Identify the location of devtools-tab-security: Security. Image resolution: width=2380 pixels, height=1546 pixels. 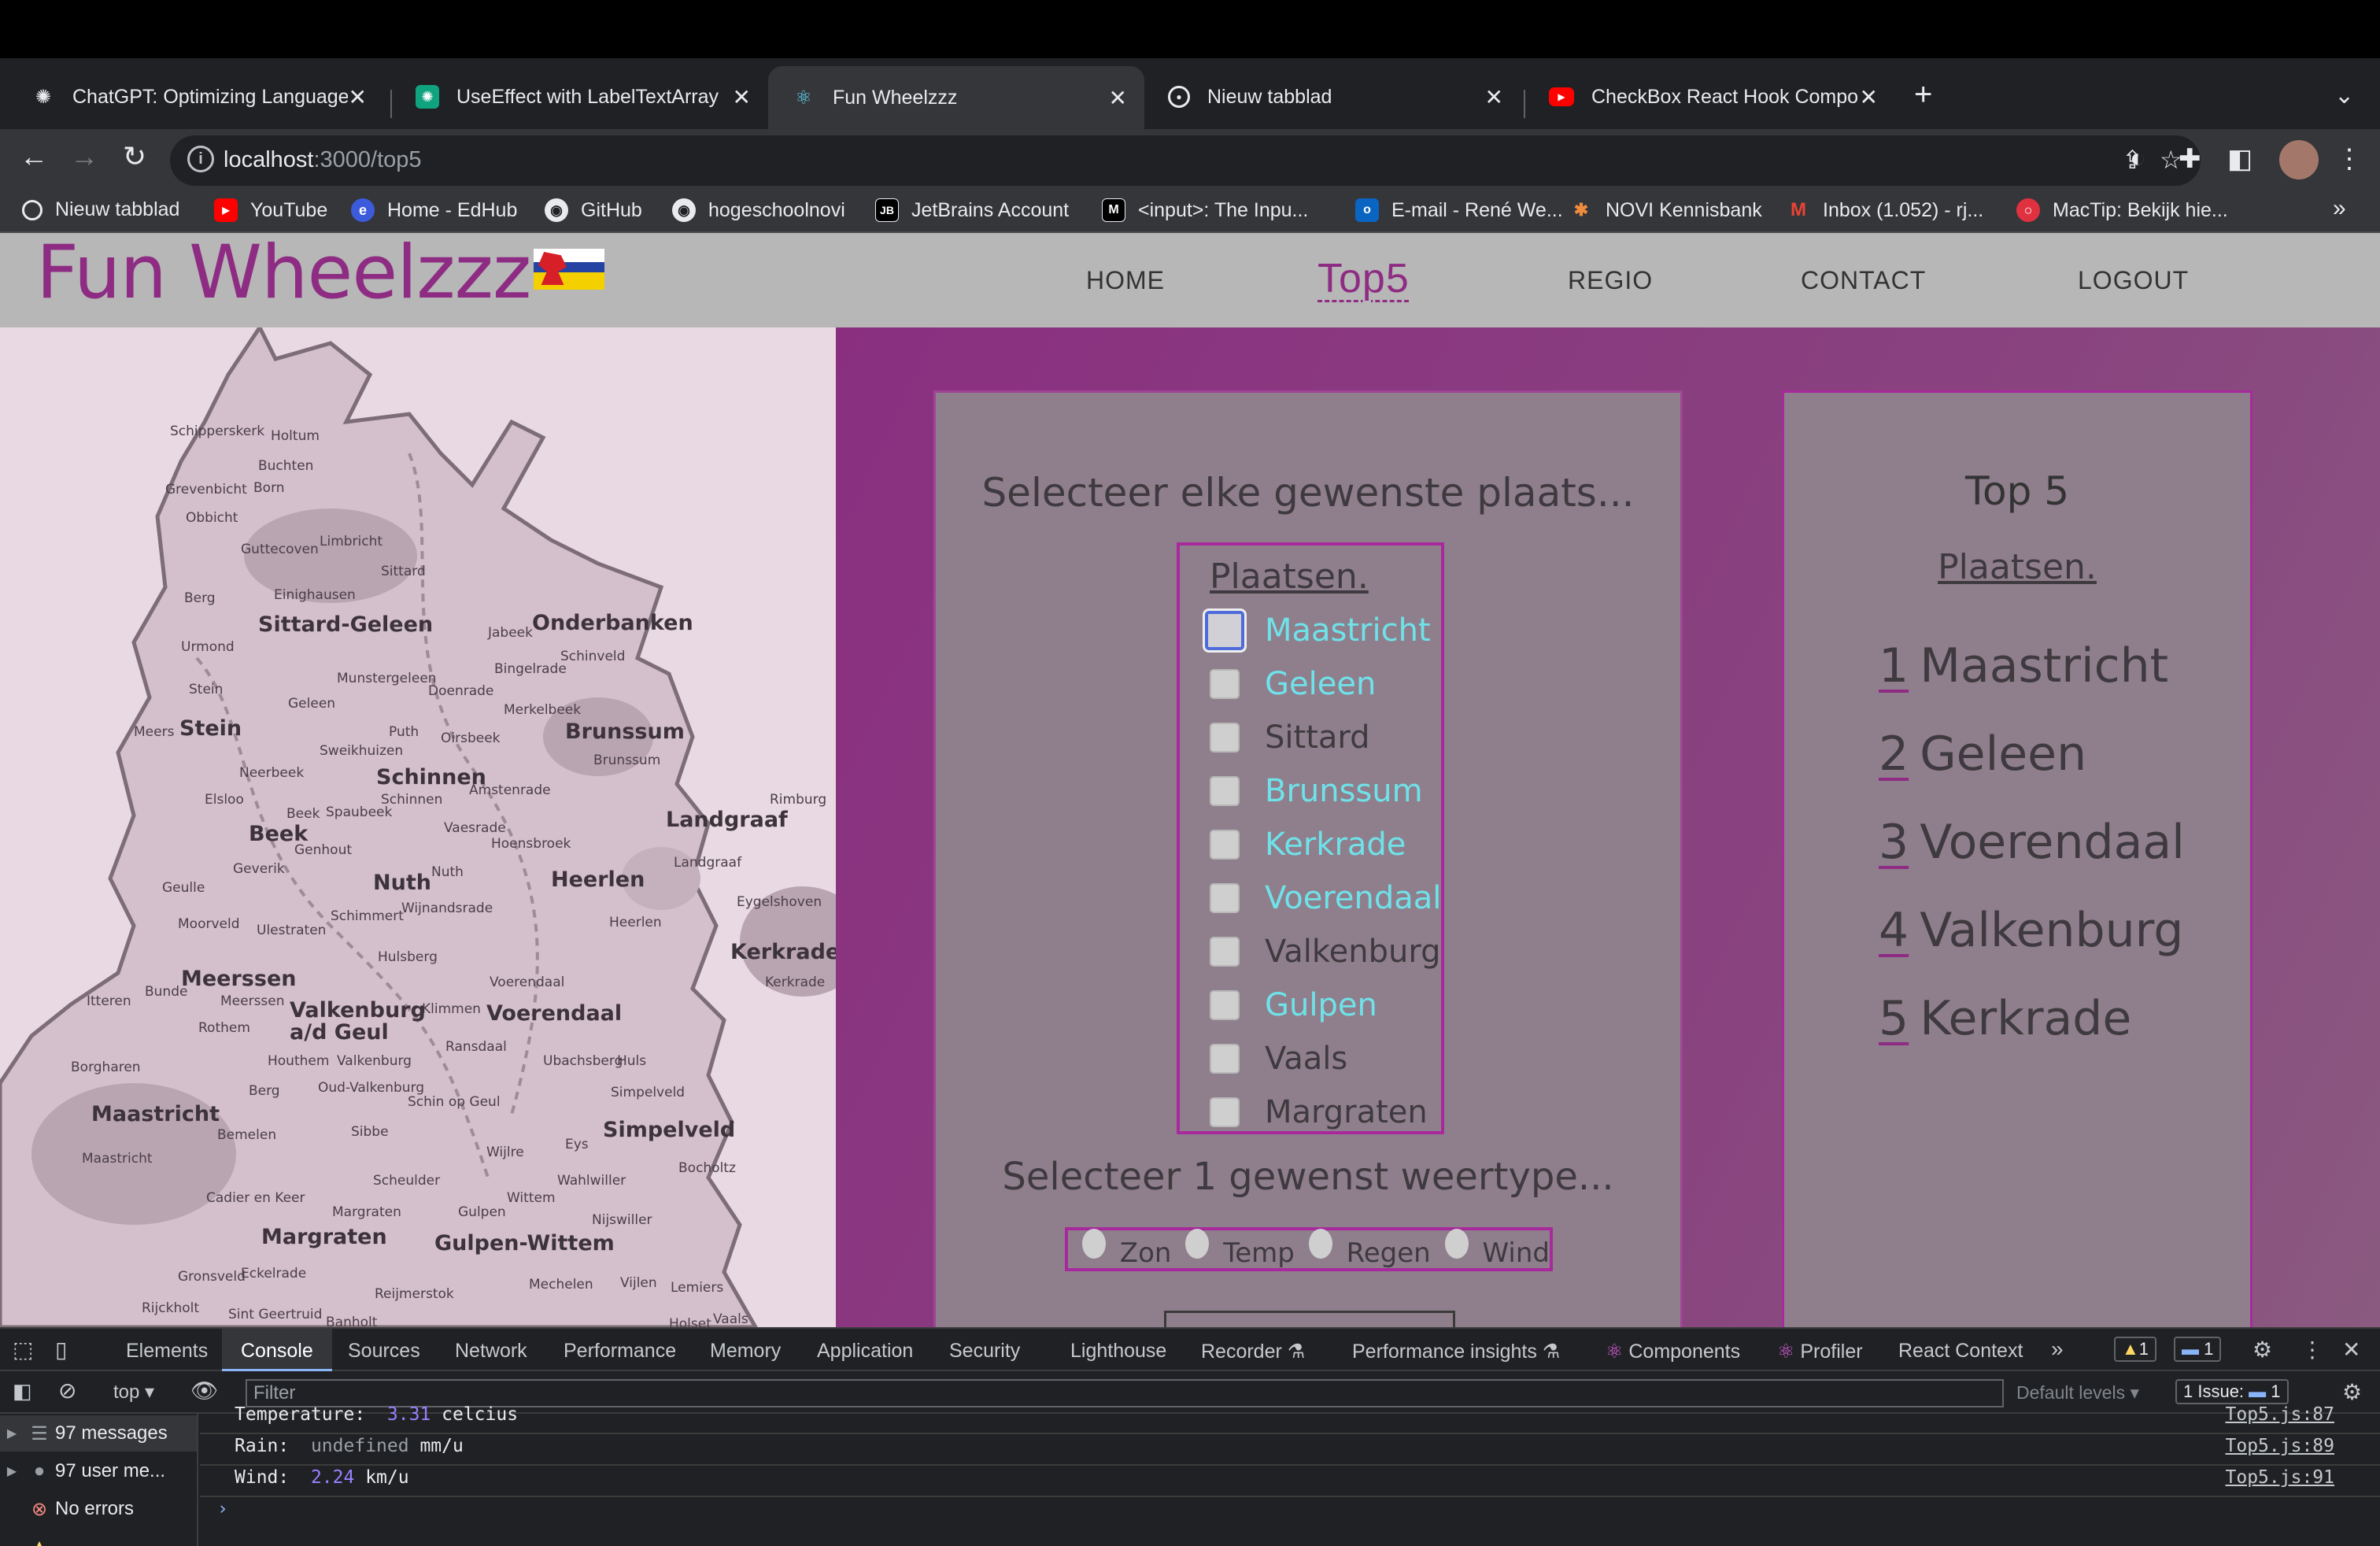
(984, 1352).